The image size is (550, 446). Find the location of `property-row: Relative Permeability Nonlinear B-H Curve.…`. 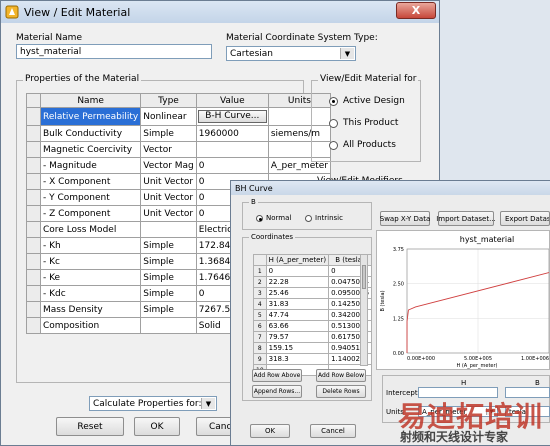

property-row: Relative Permeability Nonlinear B-H Curve.… is located at coordinates (179, 116).